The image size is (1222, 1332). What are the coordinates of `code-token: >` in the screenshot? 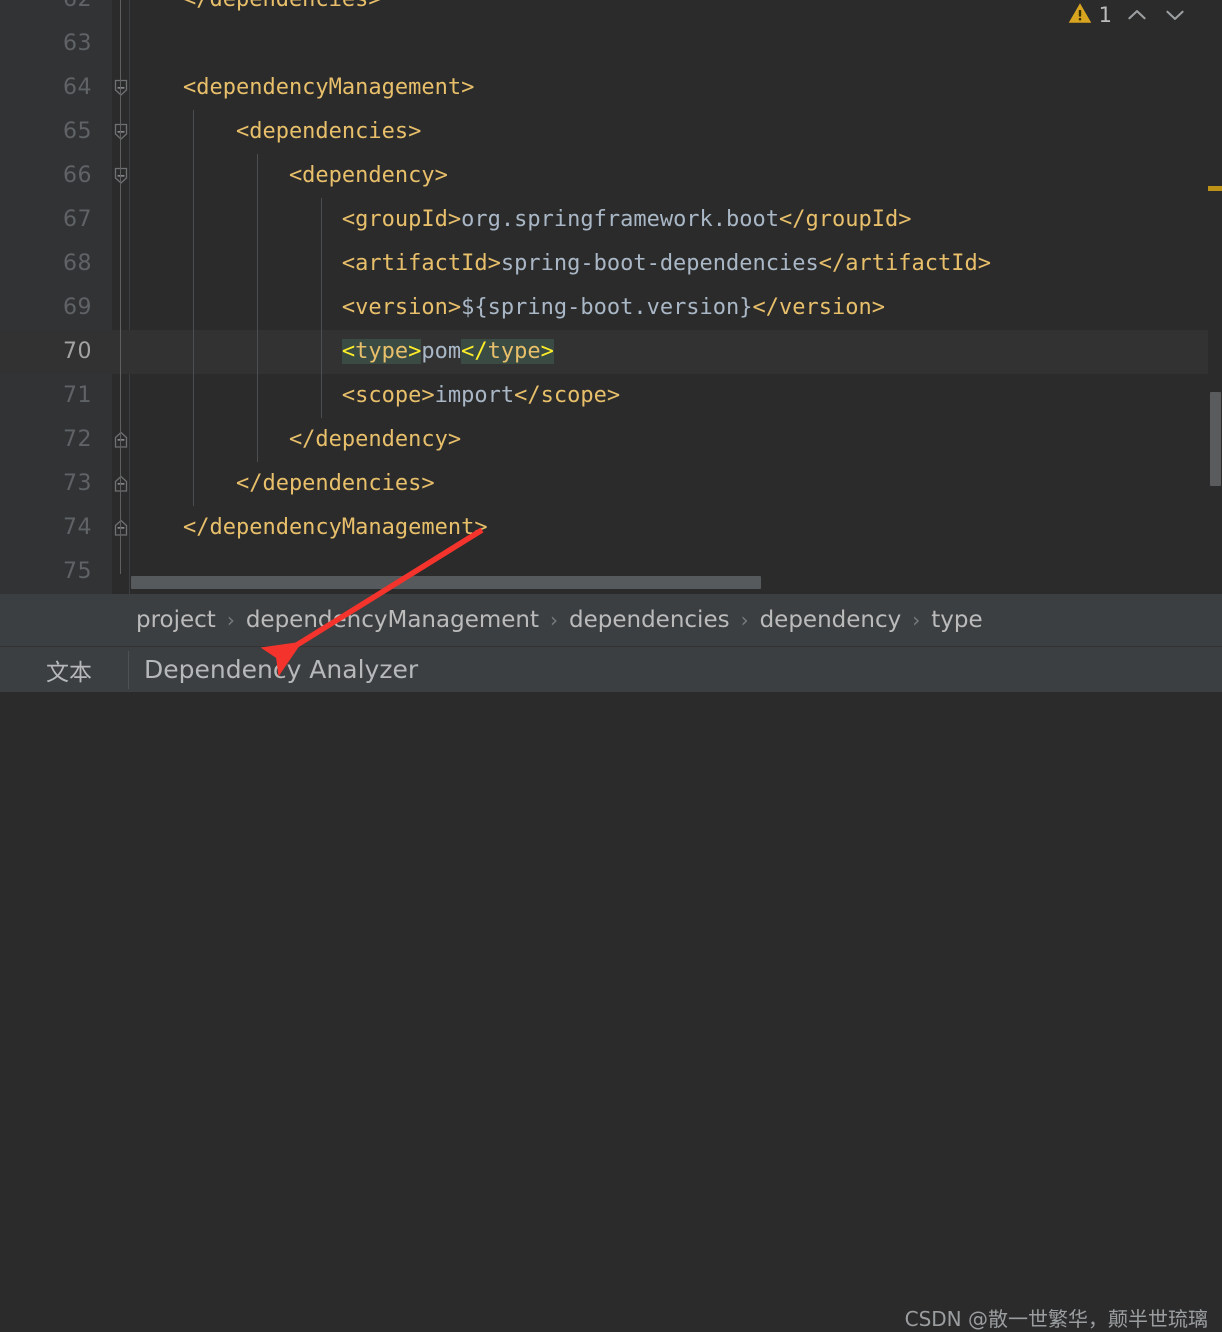 It's located at (547, 351).